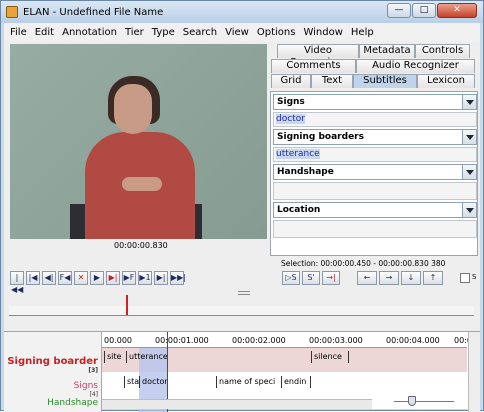 Image resolution: width=484 pixels, height=412 pixels. What do you see at coordinates (115, 357) in the screenshot?
I see `annotation-signing-boarder: site` at bounding box center [115, 357].